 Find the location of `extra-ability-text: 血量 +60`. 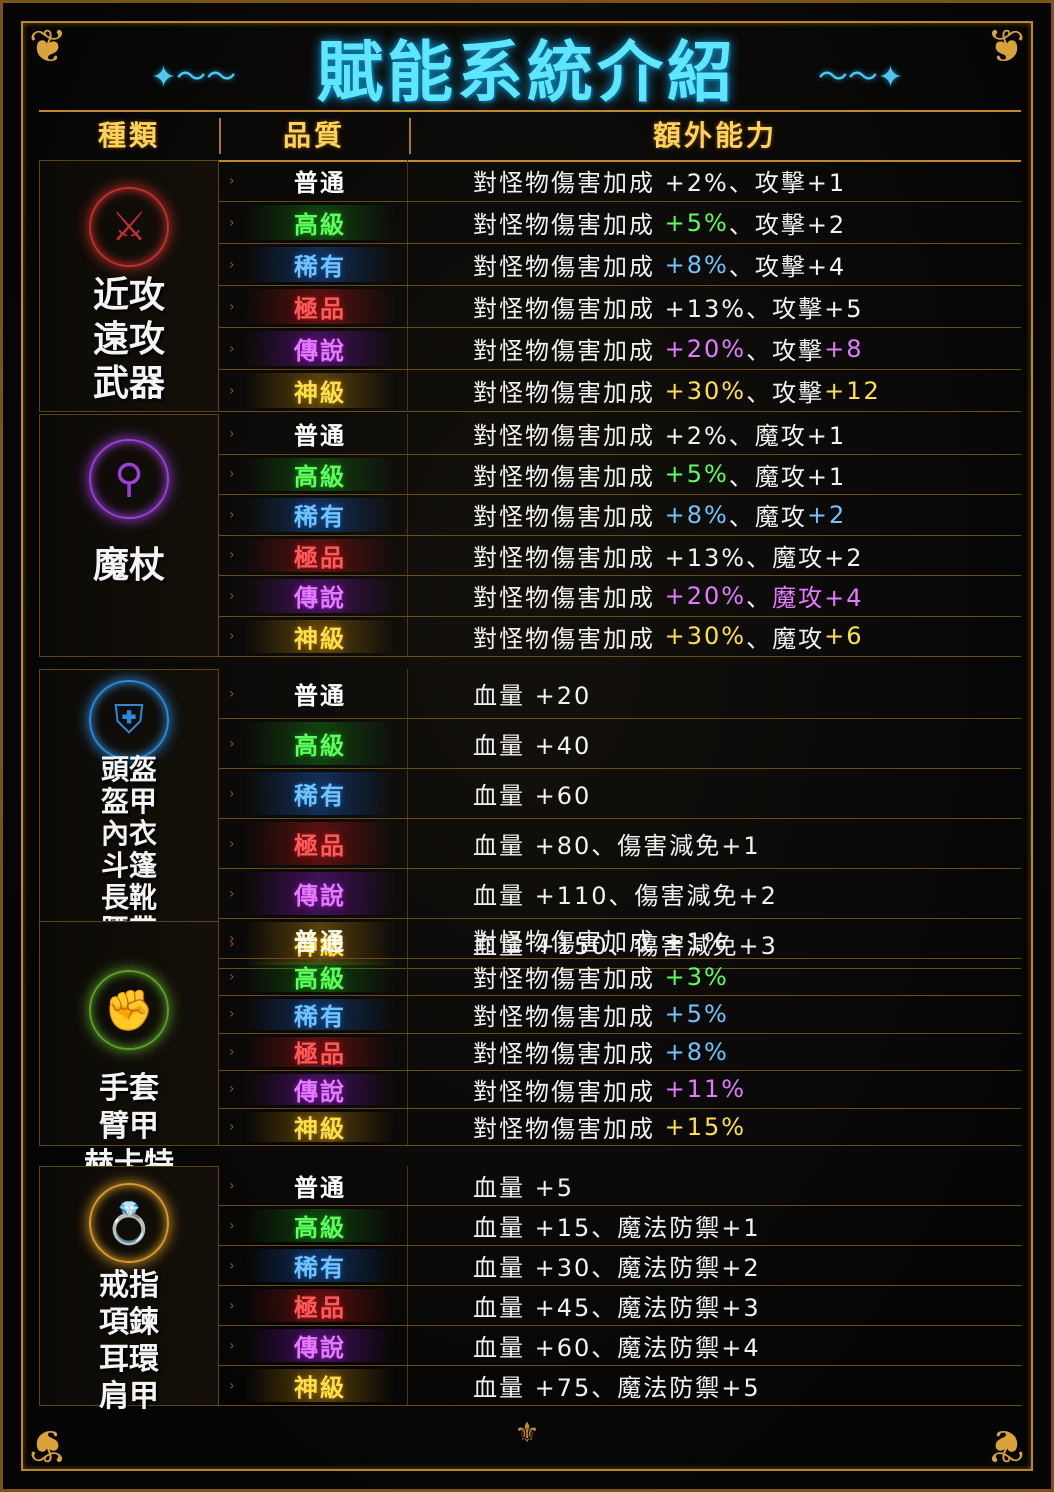

extra-ability-text: 血量 +60 is located at coordinates (532, 793).